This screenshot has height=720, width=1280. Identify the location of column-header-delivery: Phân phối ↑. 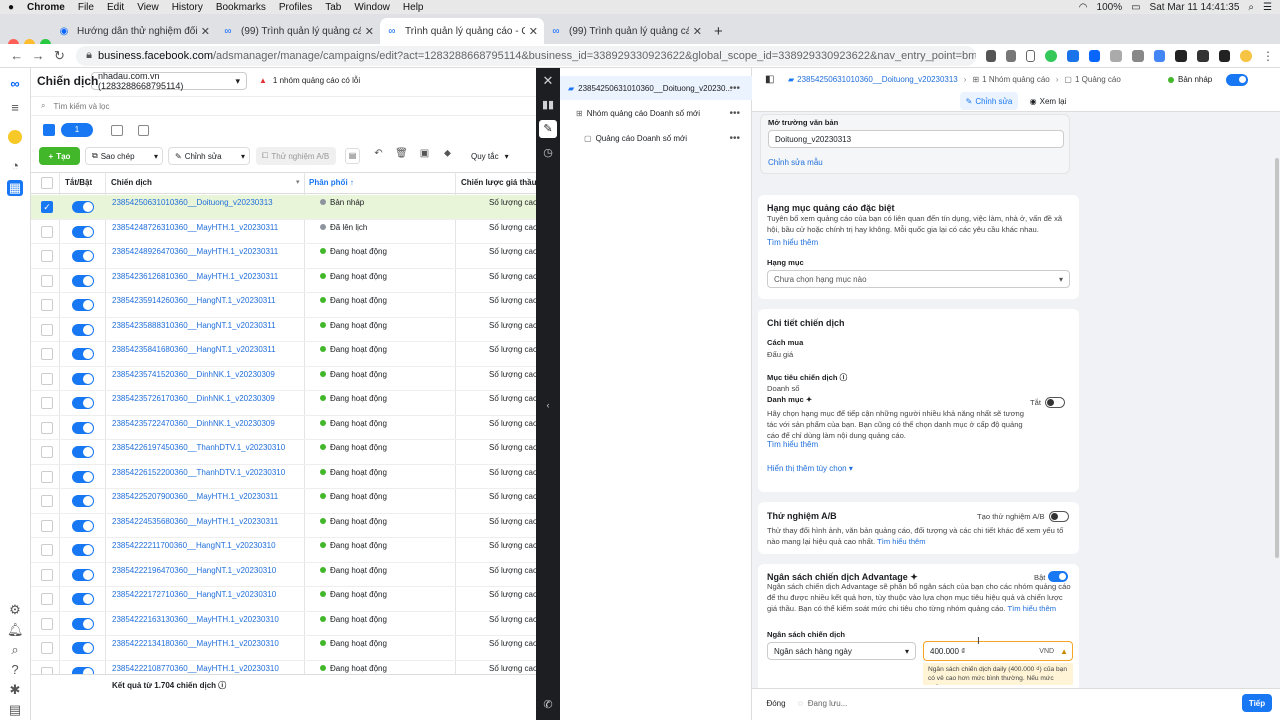
(331, 182).